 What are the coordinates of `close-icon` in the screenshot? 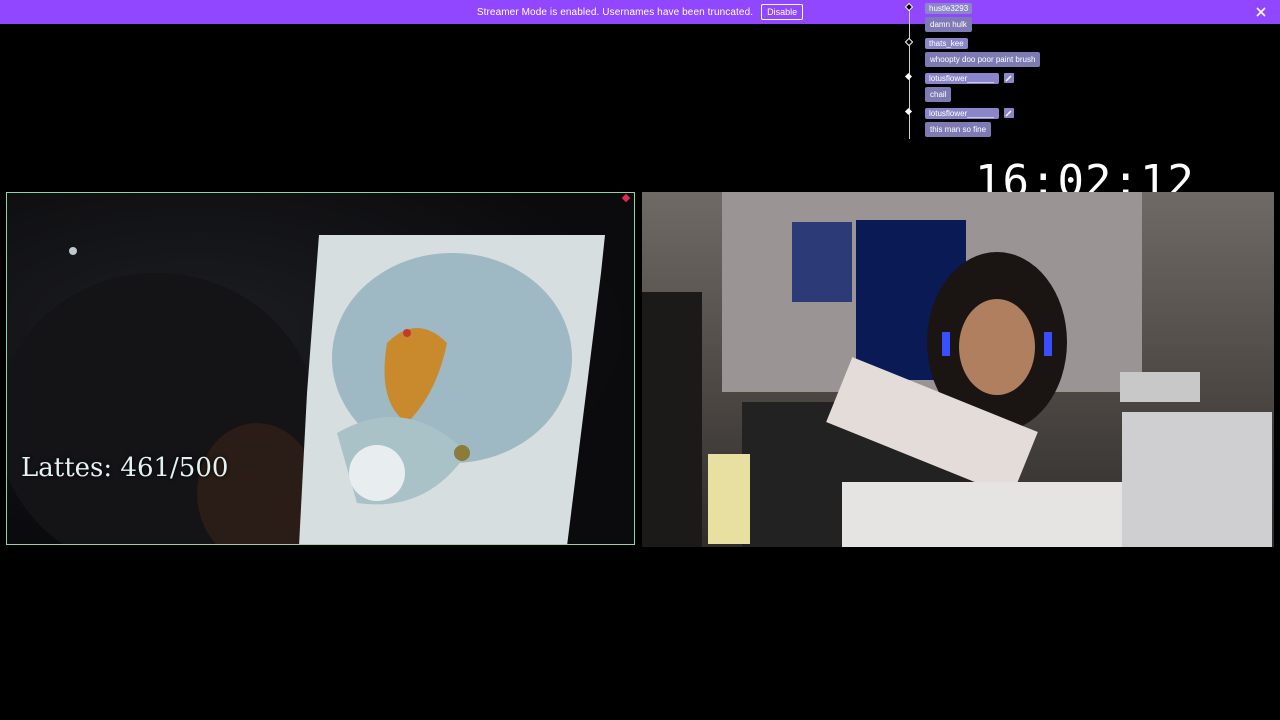 It's located at (1261, 12).